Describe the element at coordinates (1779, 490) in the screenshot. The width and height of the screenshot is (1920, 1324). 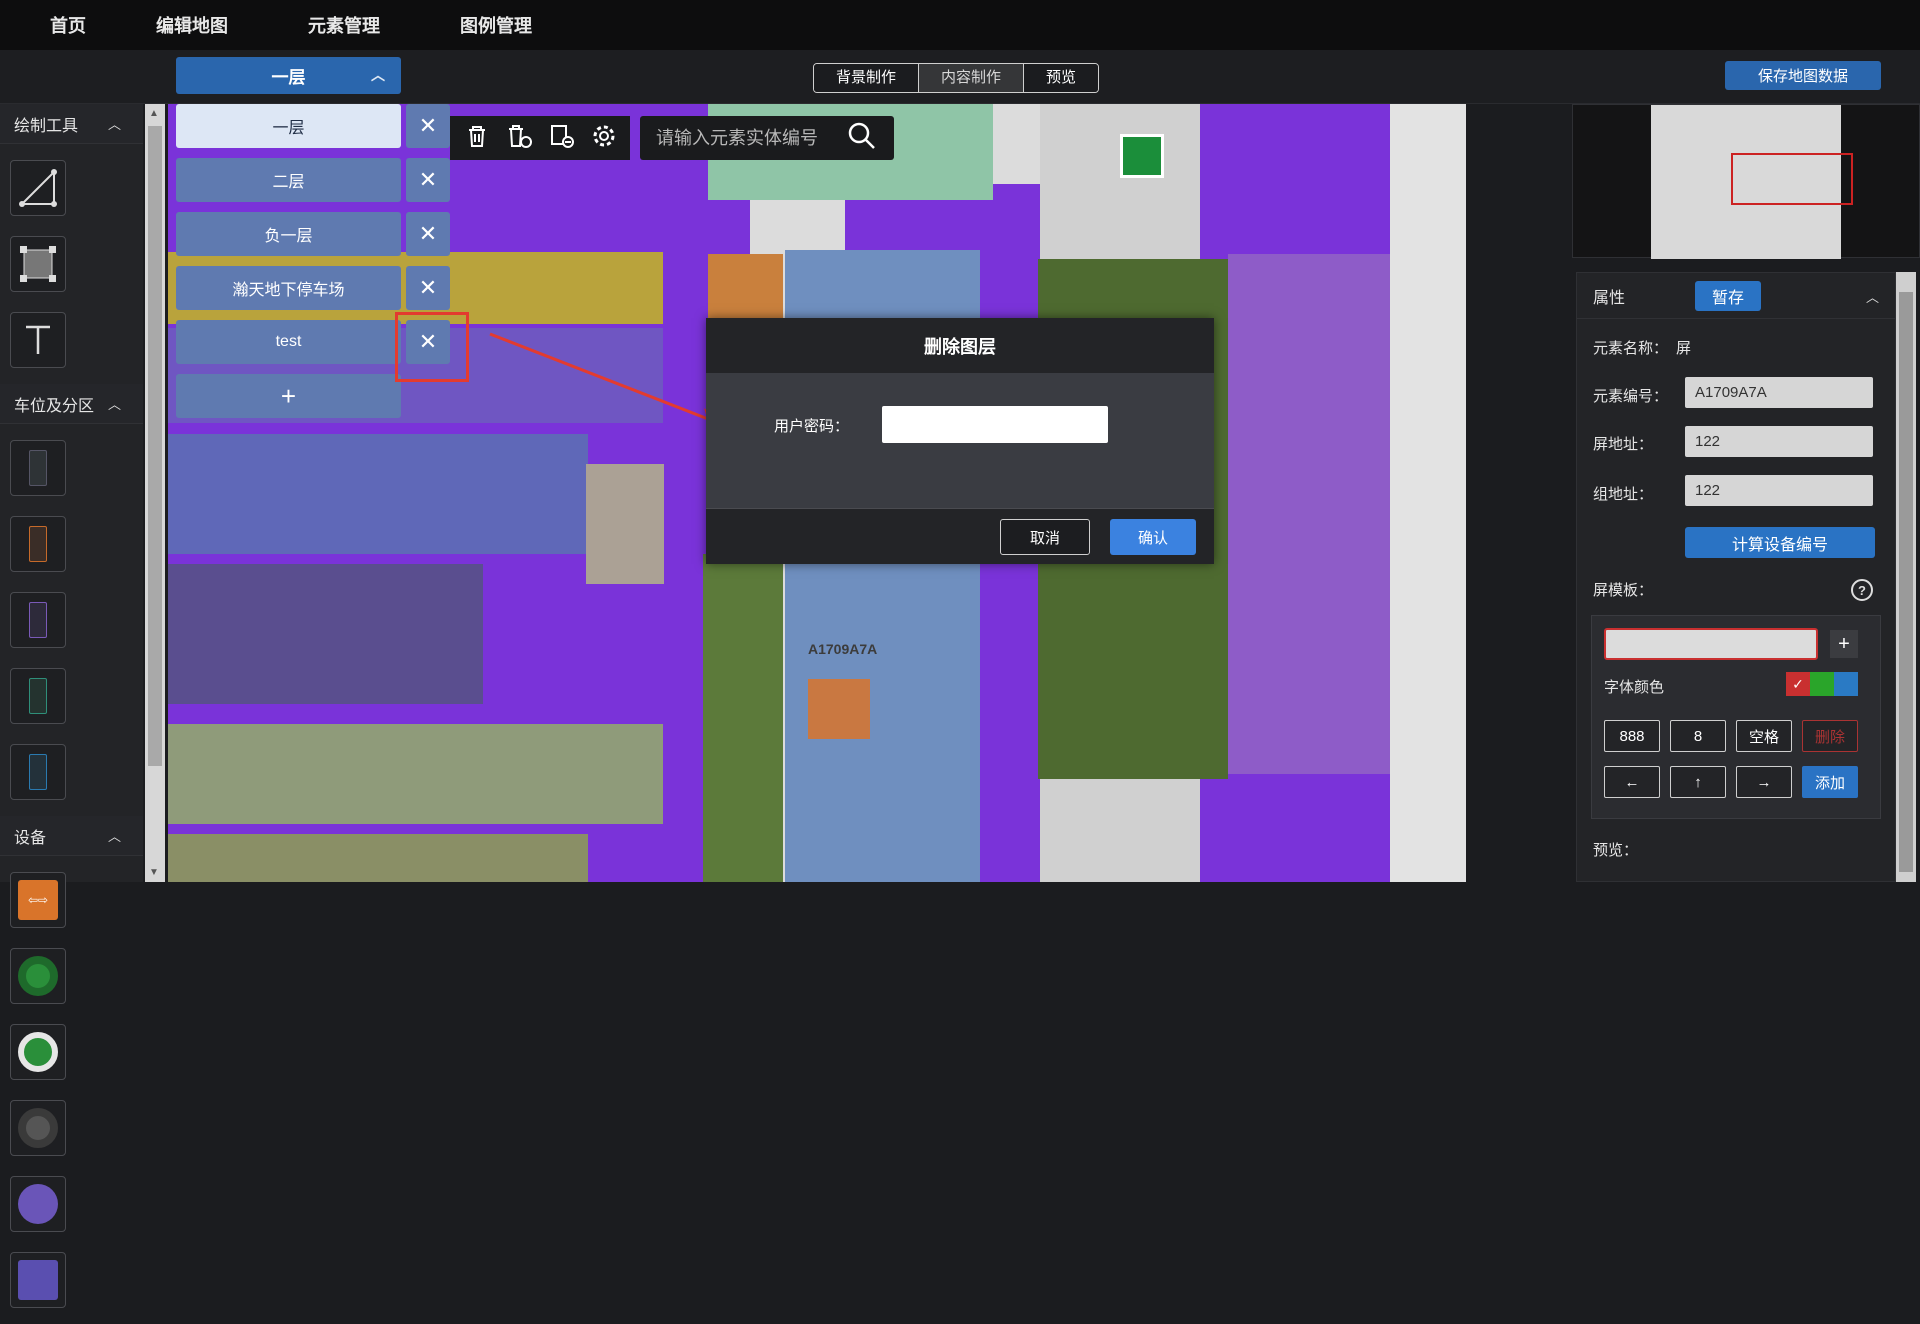
I see `group-addr-field: 122` at that location.